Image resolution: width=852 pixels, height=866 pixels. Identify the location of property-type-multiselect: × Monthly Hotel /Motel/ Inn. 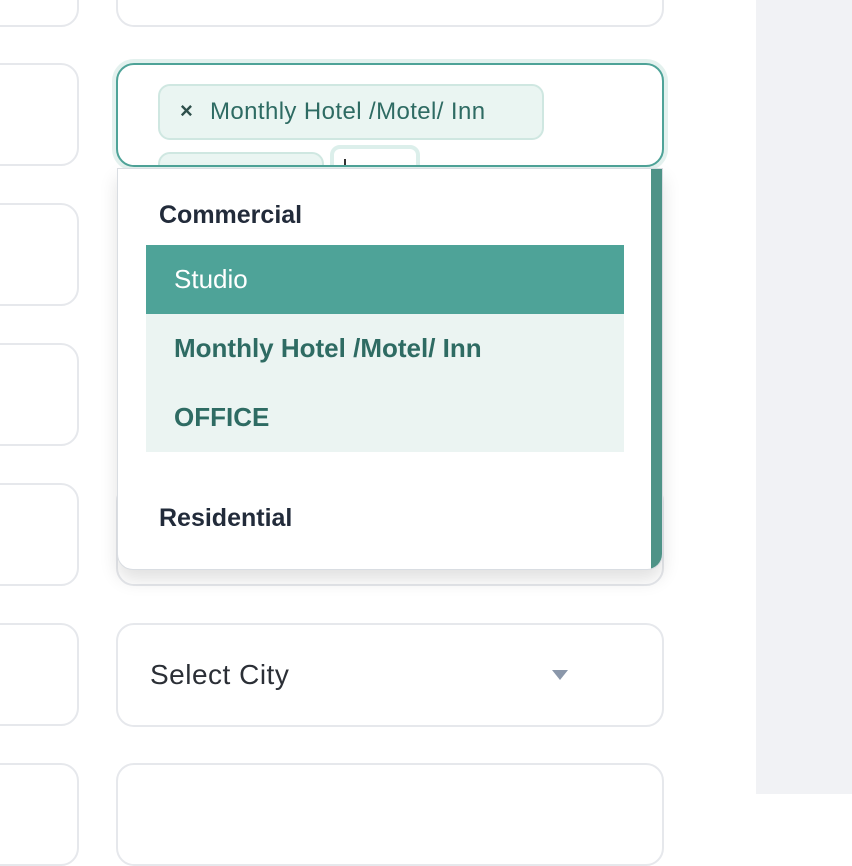
(390, 115).